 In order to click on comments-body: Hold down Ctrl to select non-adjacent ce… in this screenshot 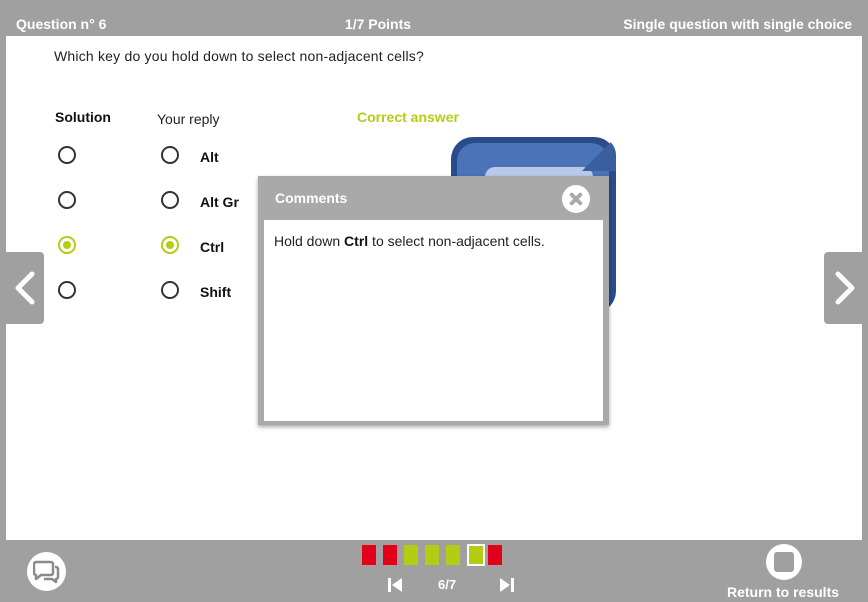, I will do `click(433, 320)`.